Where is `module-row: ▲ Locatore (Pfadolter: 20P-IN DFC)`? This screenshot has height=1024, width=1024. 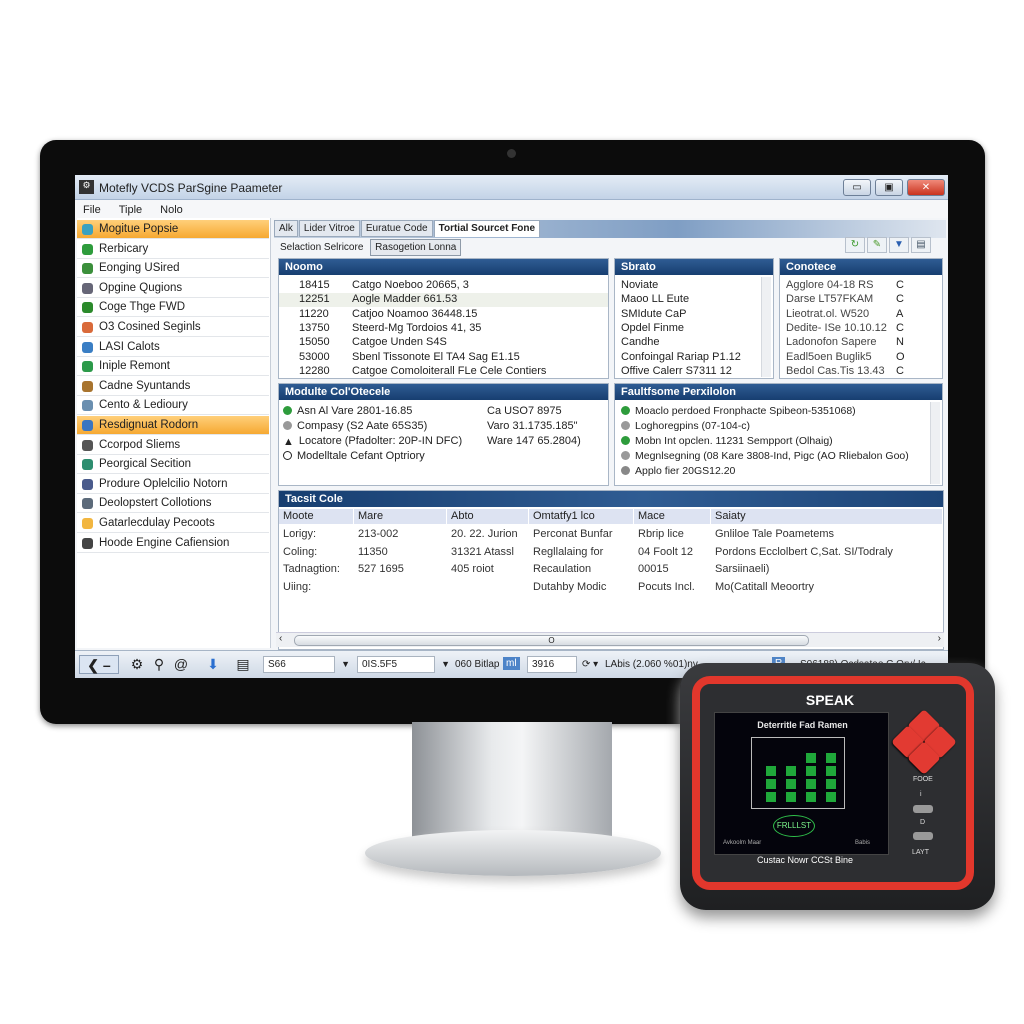 module-row: ▲ Locatore (Pfadolter: 20P-IN DFC) is located at coordinates (372, 441).